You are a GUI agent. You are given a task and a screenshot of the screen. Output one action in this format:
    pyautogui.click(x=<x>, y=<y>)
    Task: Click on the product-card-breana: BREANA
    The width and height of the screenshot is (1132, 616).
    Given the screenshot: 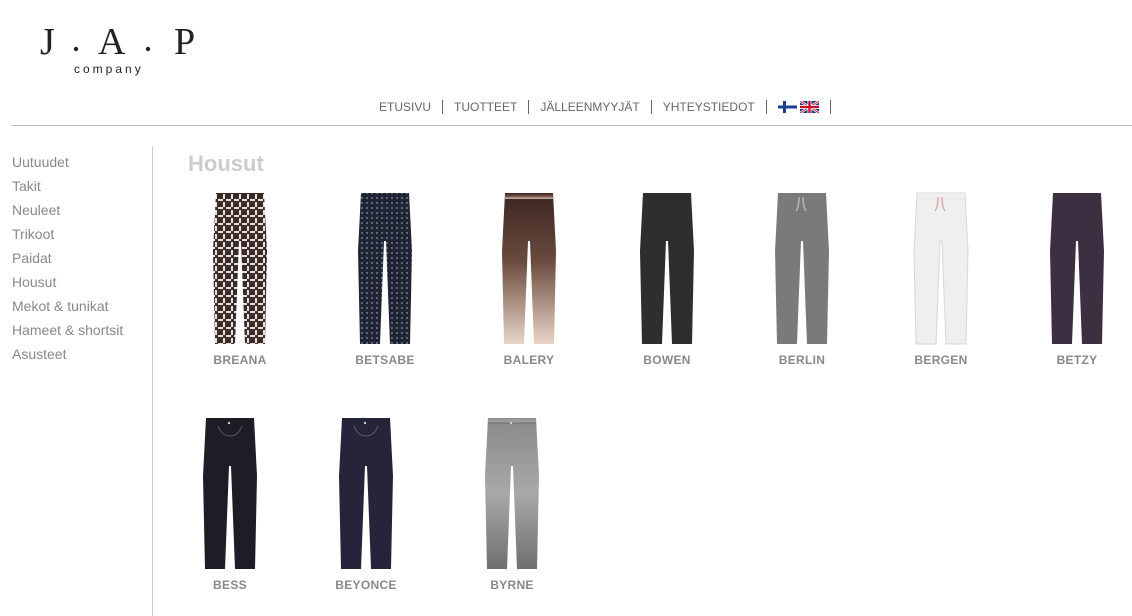 What is the action you would take?
    pyautogui.click(x=240, y=279)
    